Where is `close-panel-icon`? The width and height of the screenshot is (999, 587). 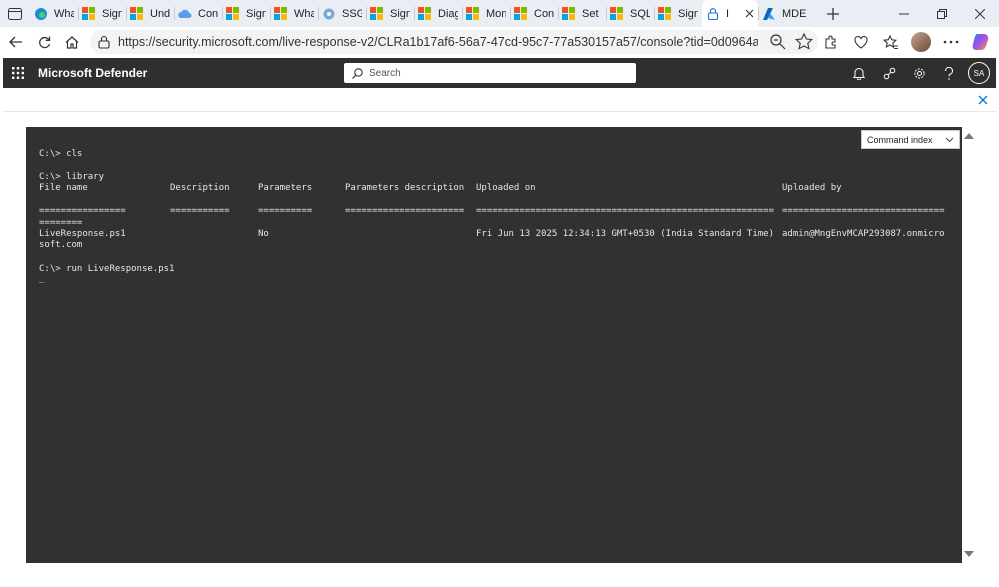 close-panel-icon is located at coordinates (983, 100).